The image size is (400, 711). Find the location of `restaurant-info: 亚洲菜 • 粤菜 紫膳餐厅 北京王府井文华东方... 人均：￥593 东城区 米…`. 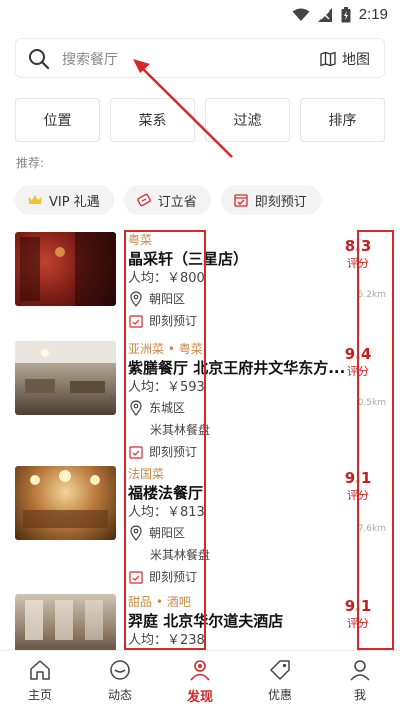

restaurant-info: 亚洲菜 • 粤菜 紫膳餐厅 北京王府井文华东方... 人均：￥593 东城区 米… is located at coordinates (238, 402).